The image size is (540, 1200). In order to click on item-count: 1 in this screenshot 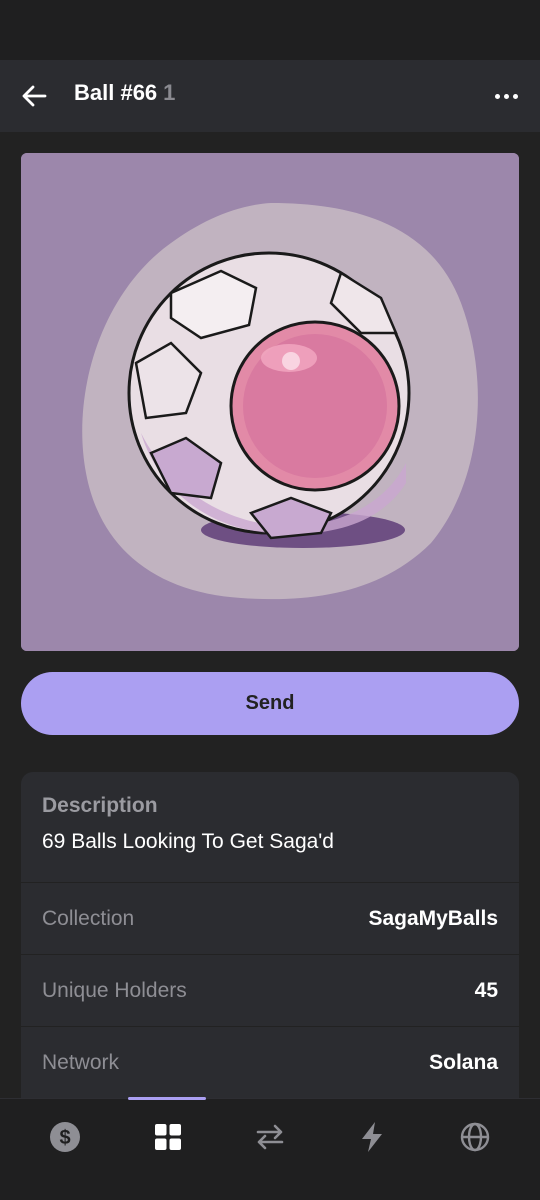, I will do `click(169, 92)`.